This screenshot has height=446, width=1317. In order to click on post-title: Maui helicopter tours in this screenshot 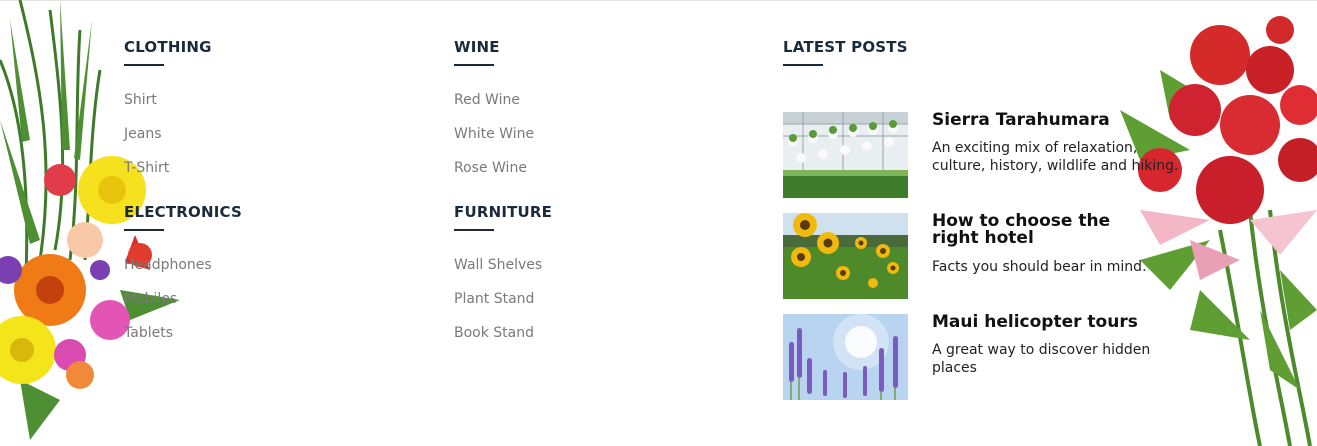, I will do `click(1047, 322)`.